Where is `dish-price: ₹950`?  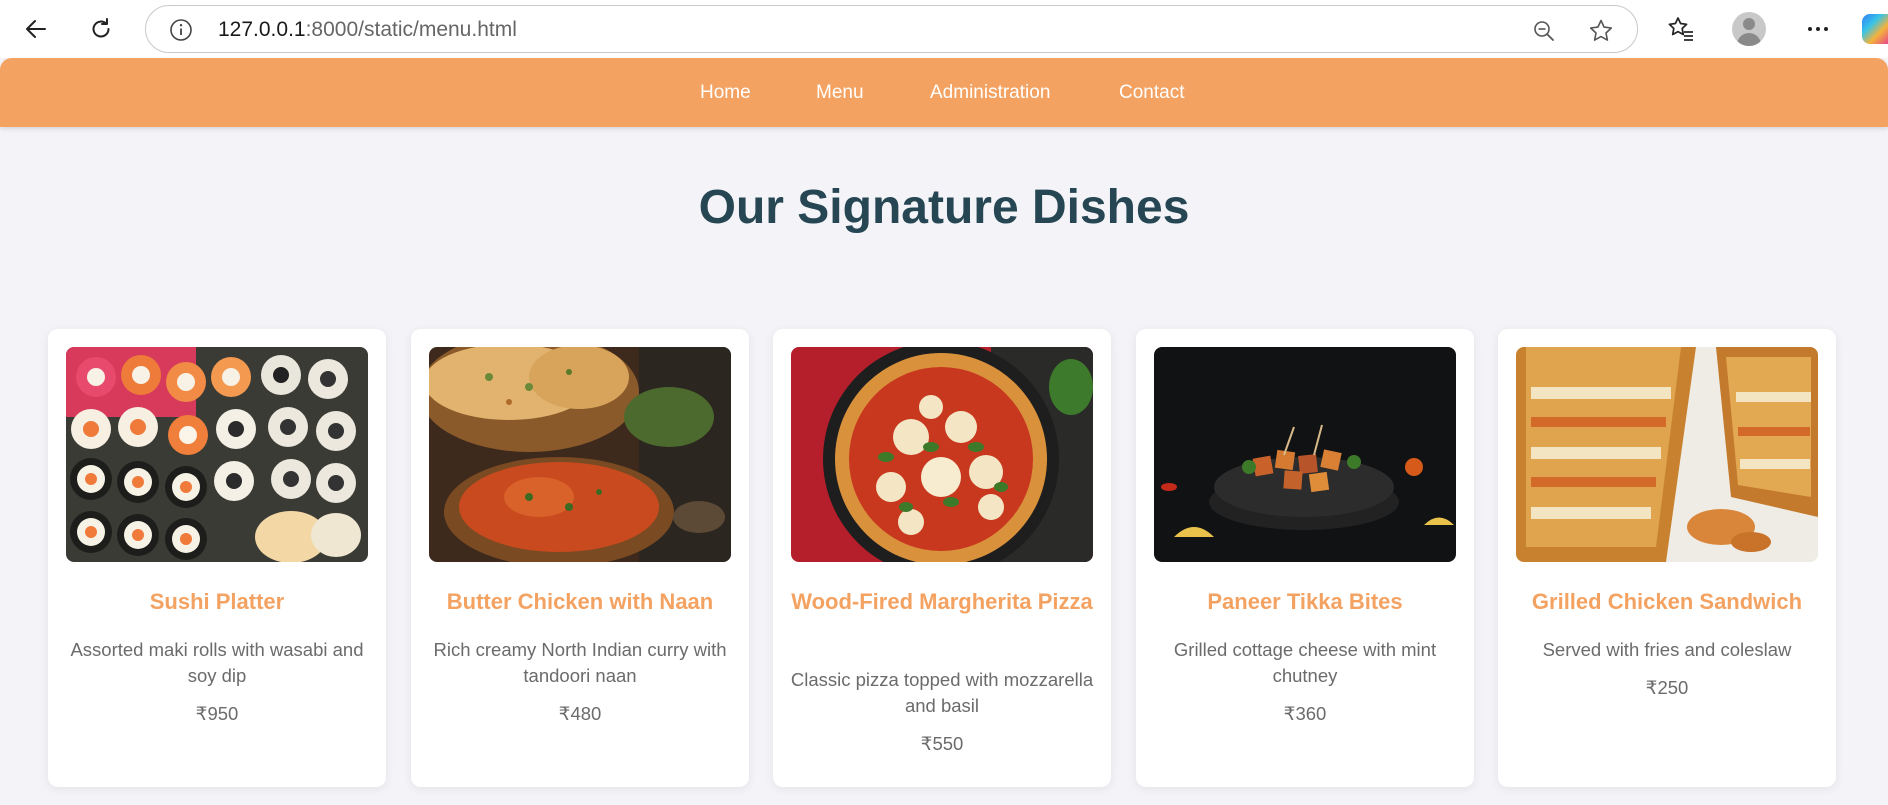
dish-price: ₹950 is located at coordinates (217, 713).